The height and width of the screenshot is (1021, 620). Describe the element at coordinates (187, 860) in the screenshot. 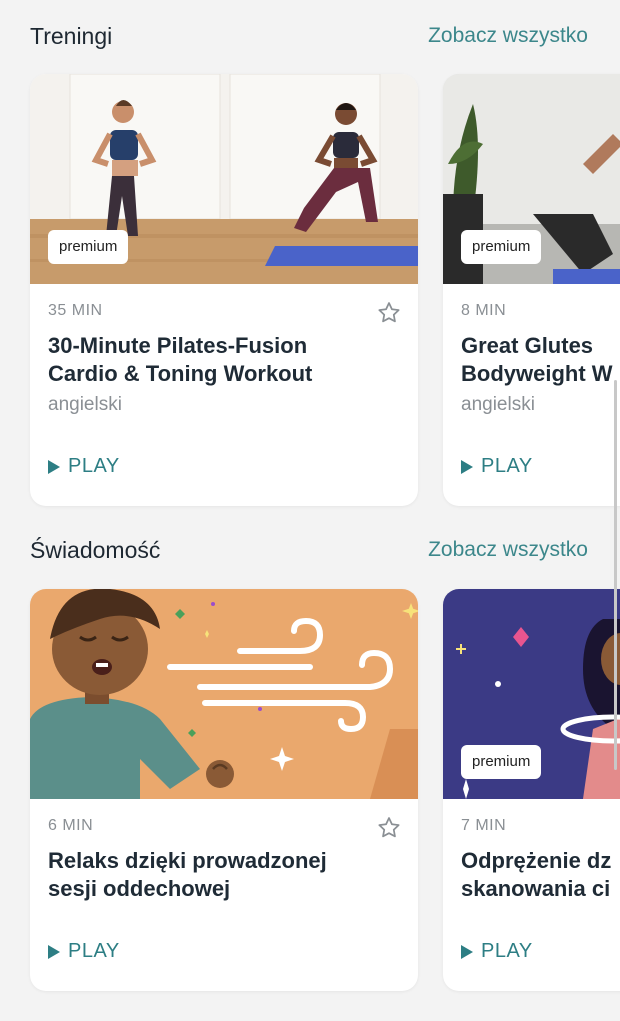

I see `card-title-line: Relaks dzięki prowadzonej` at that location.